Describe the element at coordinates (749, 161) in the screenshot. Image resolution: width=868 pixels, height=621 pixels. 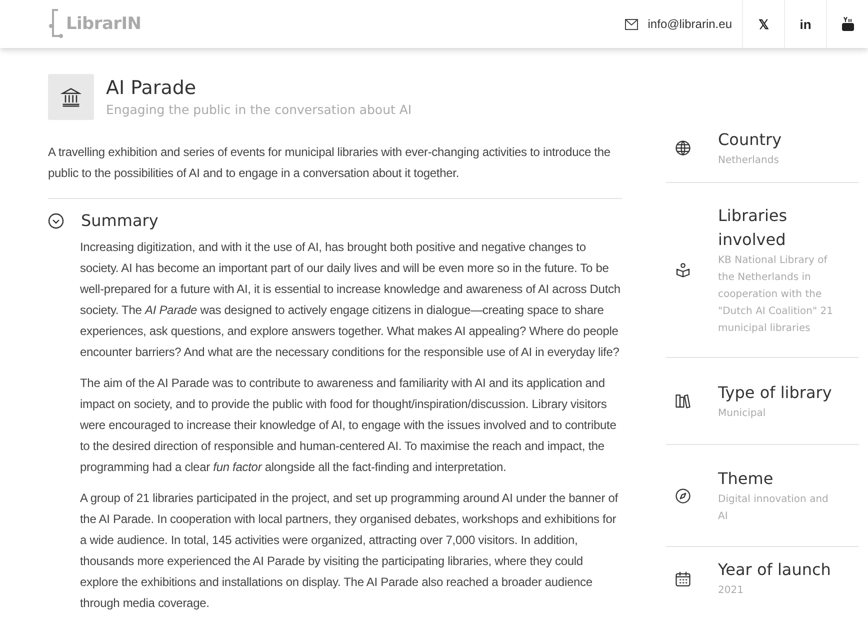
I see `fact-value: Netherlands` at that location.